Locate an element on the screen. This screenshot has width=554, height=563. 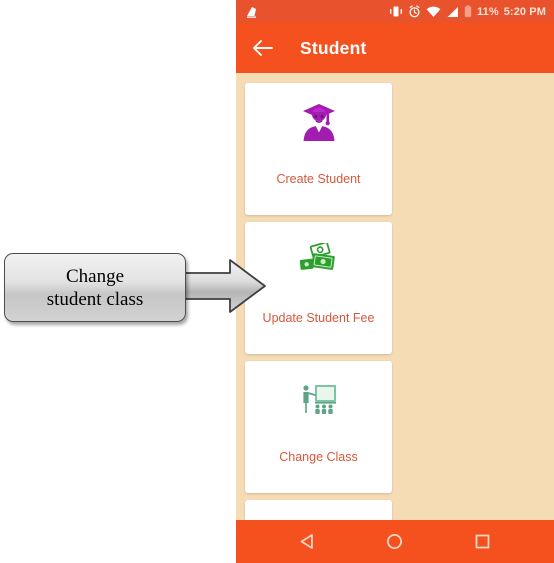
callout-line-1: Change is located at coordinates (95, 276).